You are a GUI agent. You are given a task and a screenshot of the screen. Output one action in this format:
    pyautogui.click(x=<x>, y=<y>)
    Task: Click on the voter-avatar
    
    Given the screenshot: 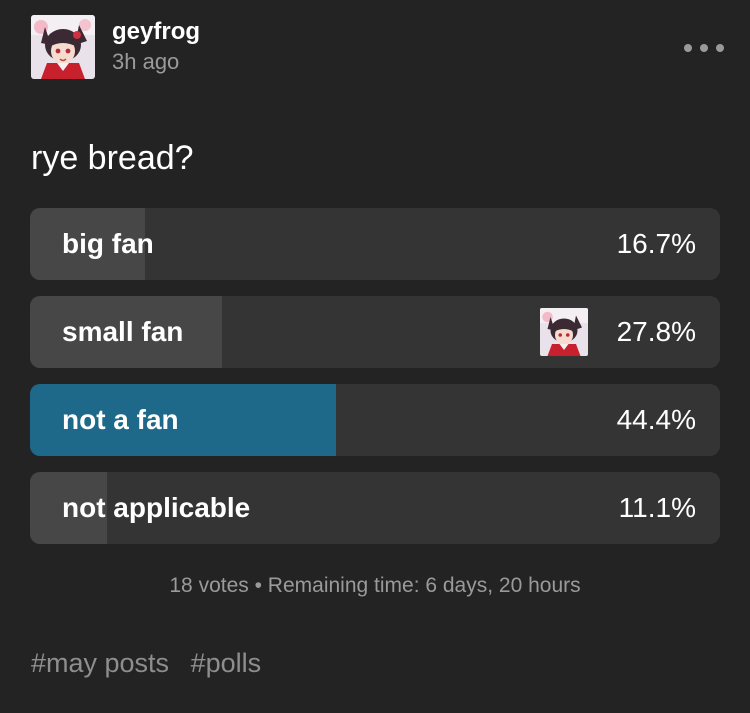 What is the action you would take?
    pyautogui.click(x=564, y=332)
    